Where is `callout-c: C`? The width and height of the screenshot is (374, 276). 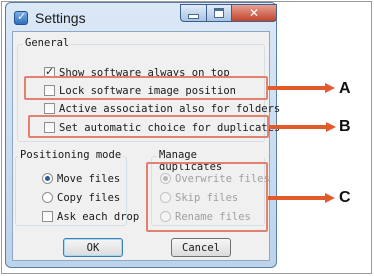 callout-c: C is located at coordinates (345, 197).